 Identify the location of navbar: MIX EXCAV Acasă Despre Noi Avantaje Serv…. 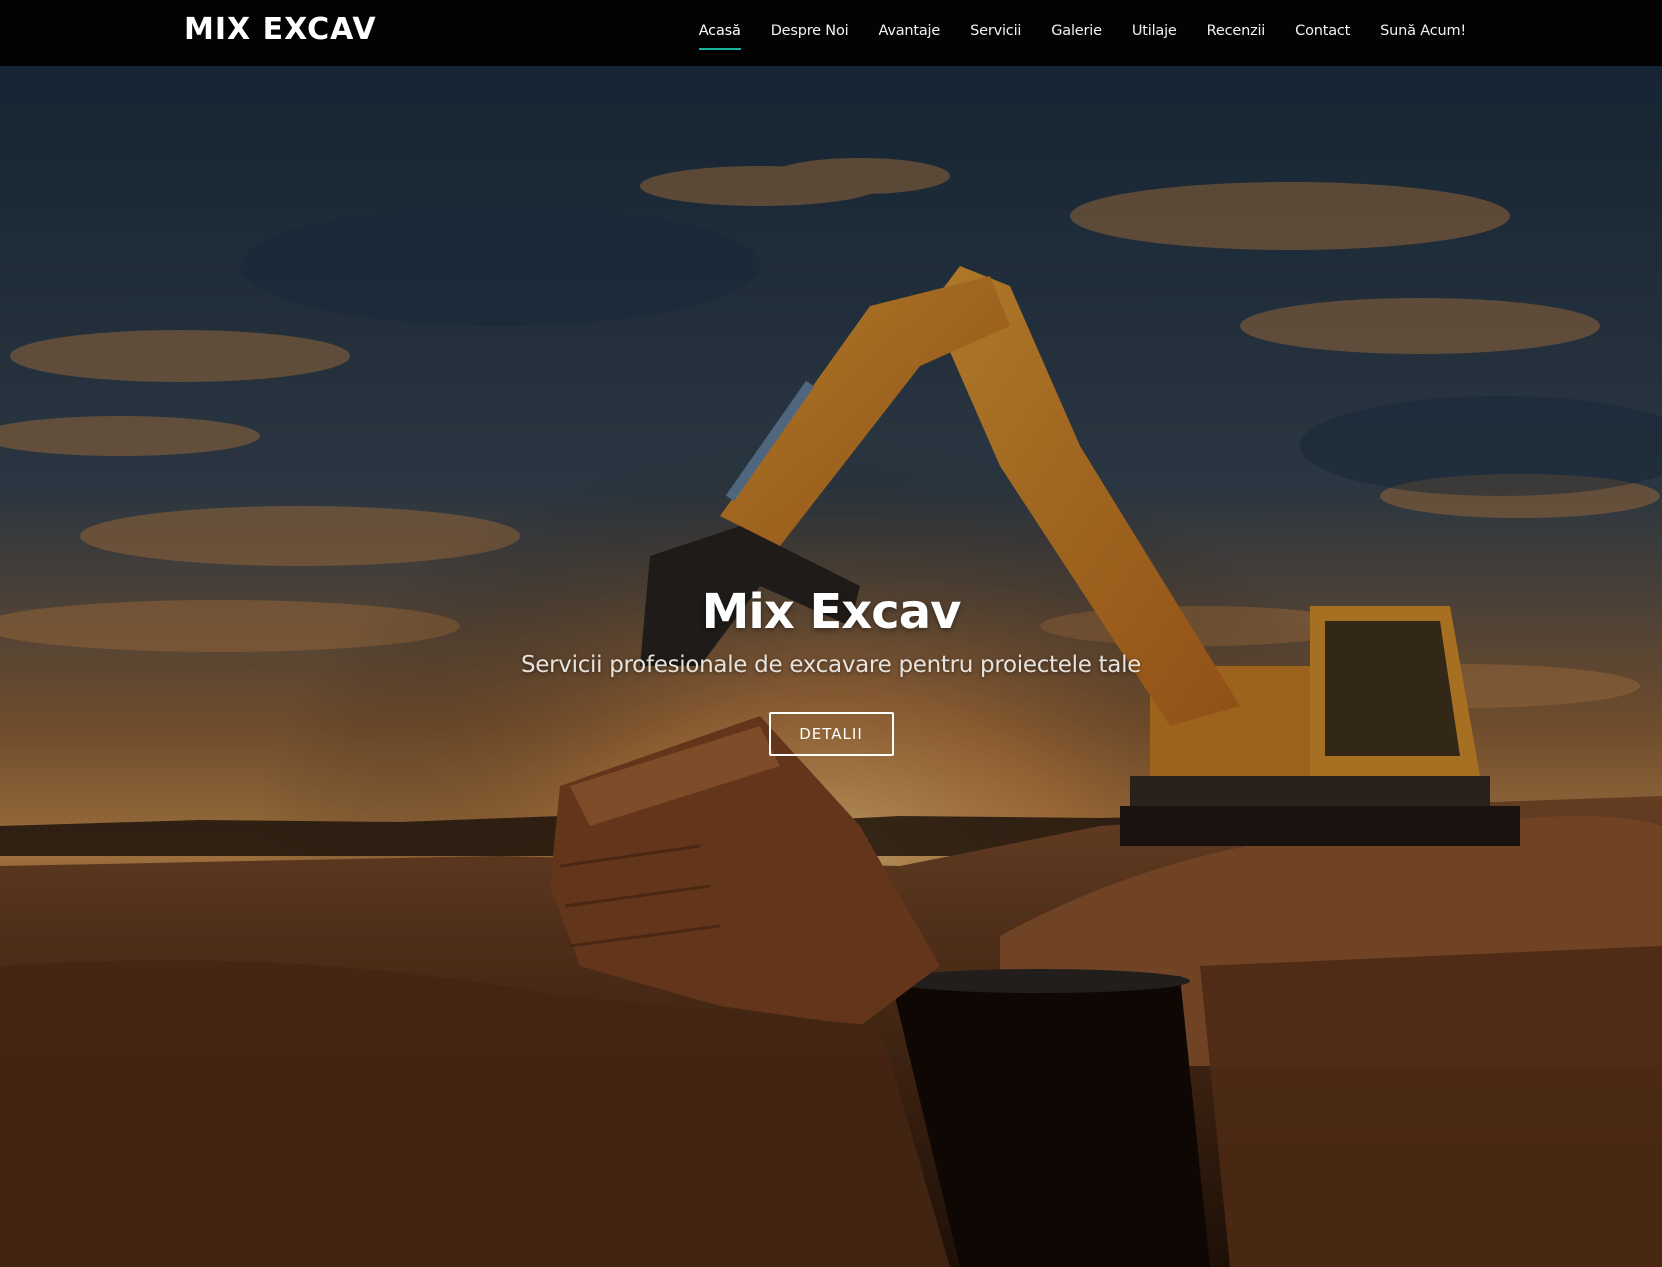
(831, 33).